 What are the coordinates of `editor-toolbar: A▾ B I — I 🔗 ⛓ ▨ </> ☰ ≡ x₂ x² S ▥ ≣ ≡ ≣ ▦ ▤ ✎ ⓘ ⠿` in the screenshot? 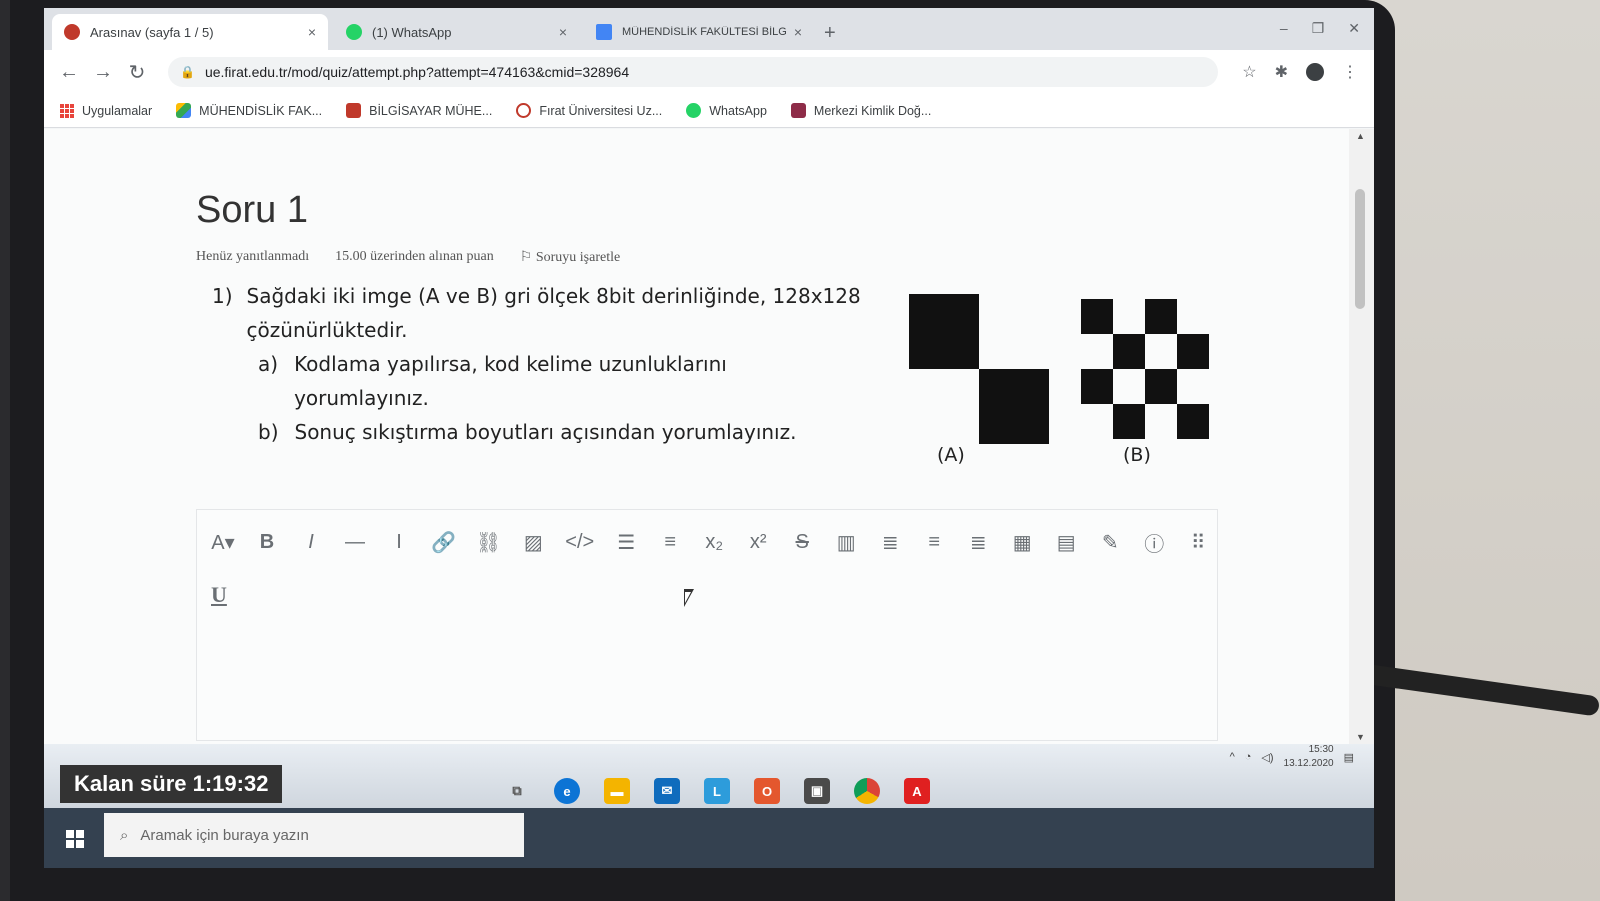 It's located at (710, 542).